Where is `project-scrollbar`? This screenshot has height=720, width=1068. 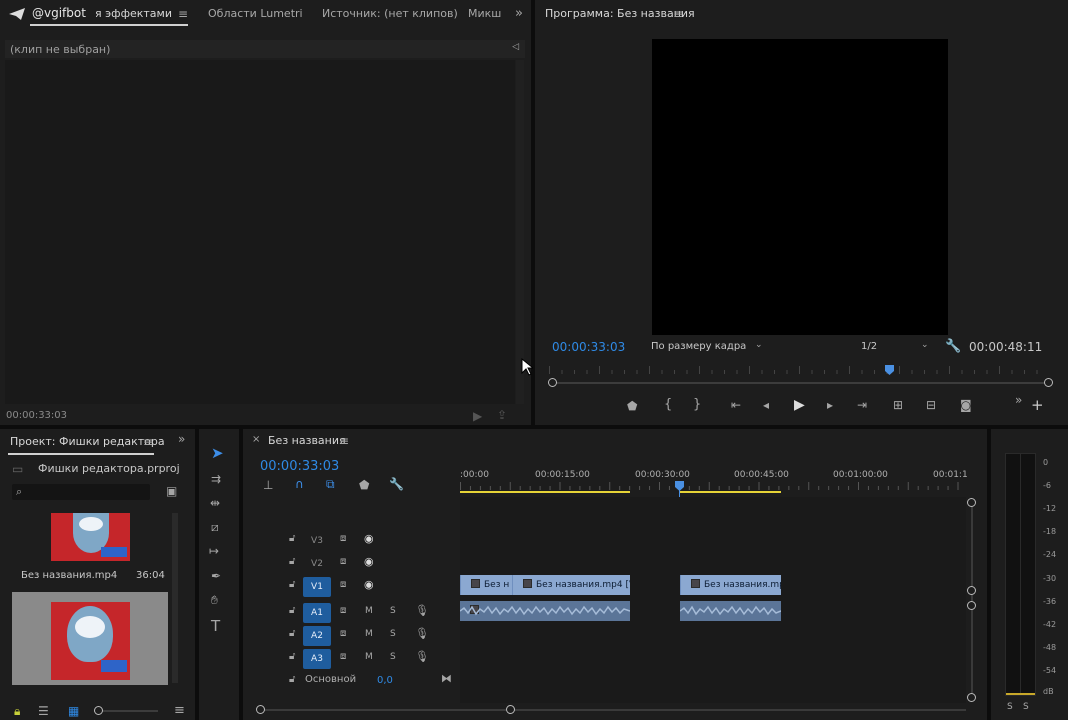 project-scrollbar is located at coordinates (175, 598).